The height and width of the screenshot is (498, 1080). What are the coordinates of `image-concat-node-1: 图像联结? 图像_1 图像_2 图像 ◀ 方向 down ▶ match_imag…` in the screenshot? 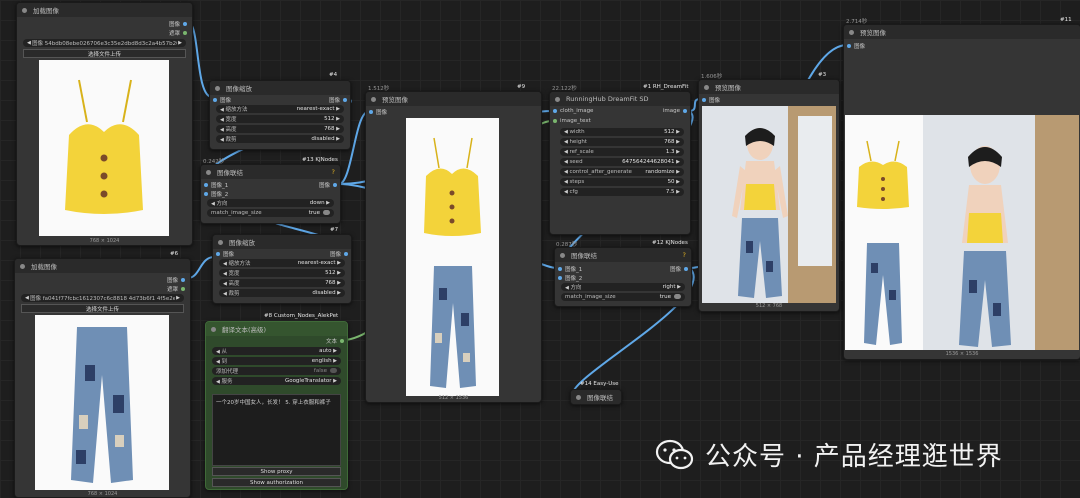 It's located at (270, 194).